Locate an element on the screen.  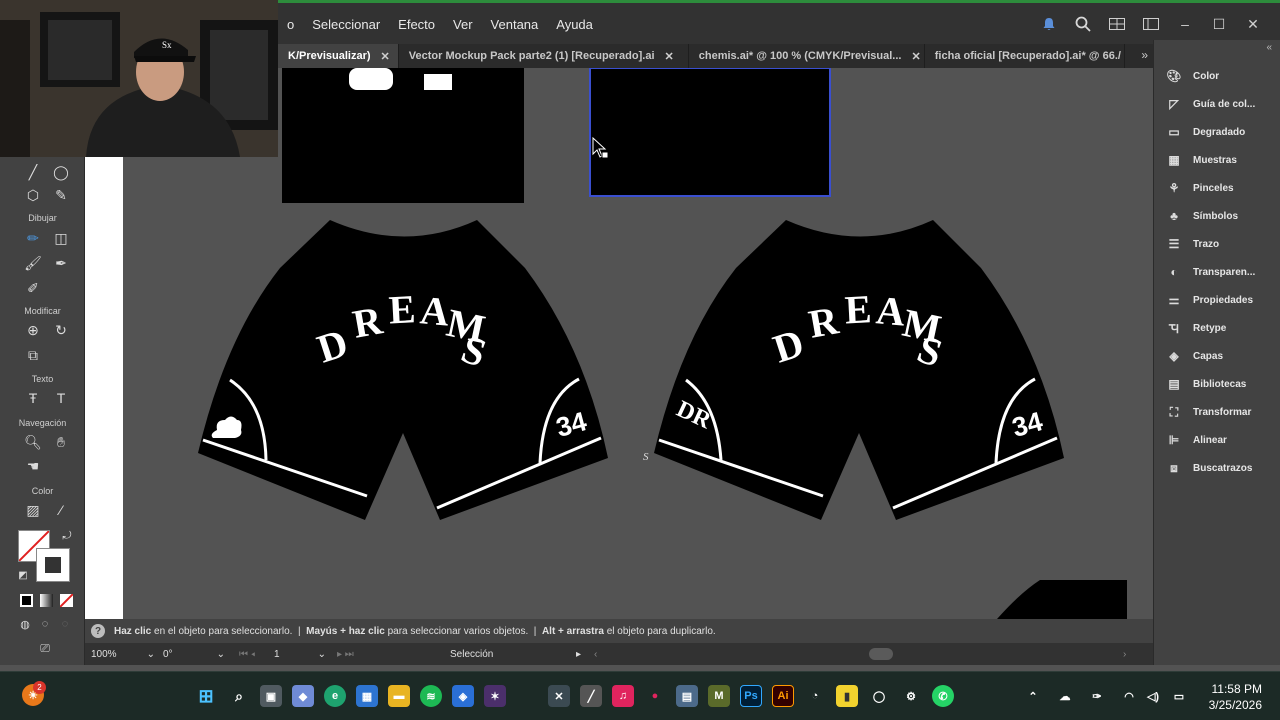
whatsapp-icon: ✆ is located at coordinates (943, 696).